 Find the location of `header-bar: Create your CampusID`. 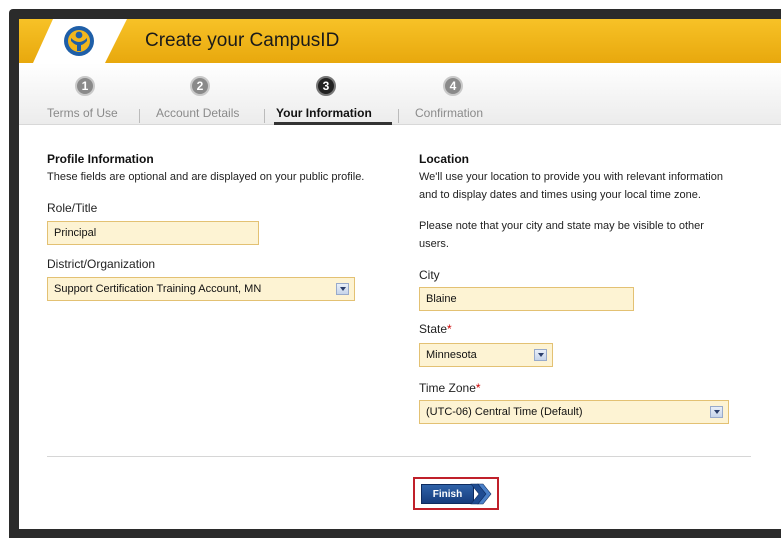

header-bar: Create your CampusID is located at coordinates (400, 41).